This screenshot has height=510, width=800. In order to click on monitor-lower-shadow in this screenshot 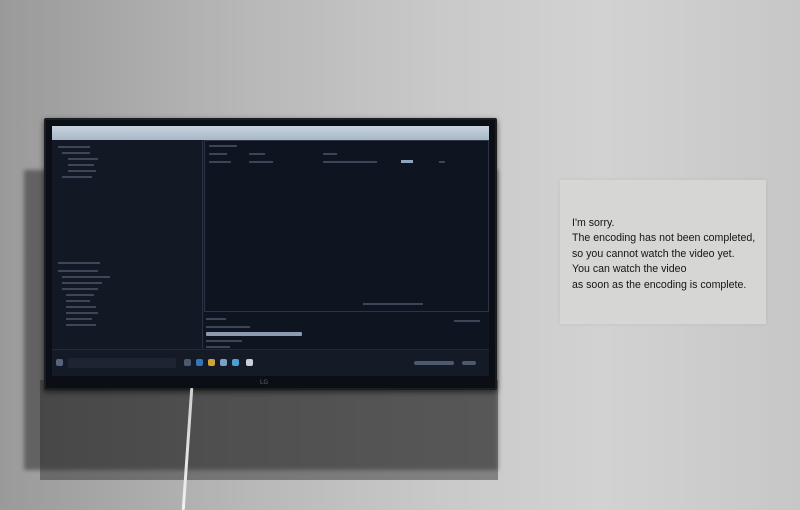, I will do `click(269, 430)`.